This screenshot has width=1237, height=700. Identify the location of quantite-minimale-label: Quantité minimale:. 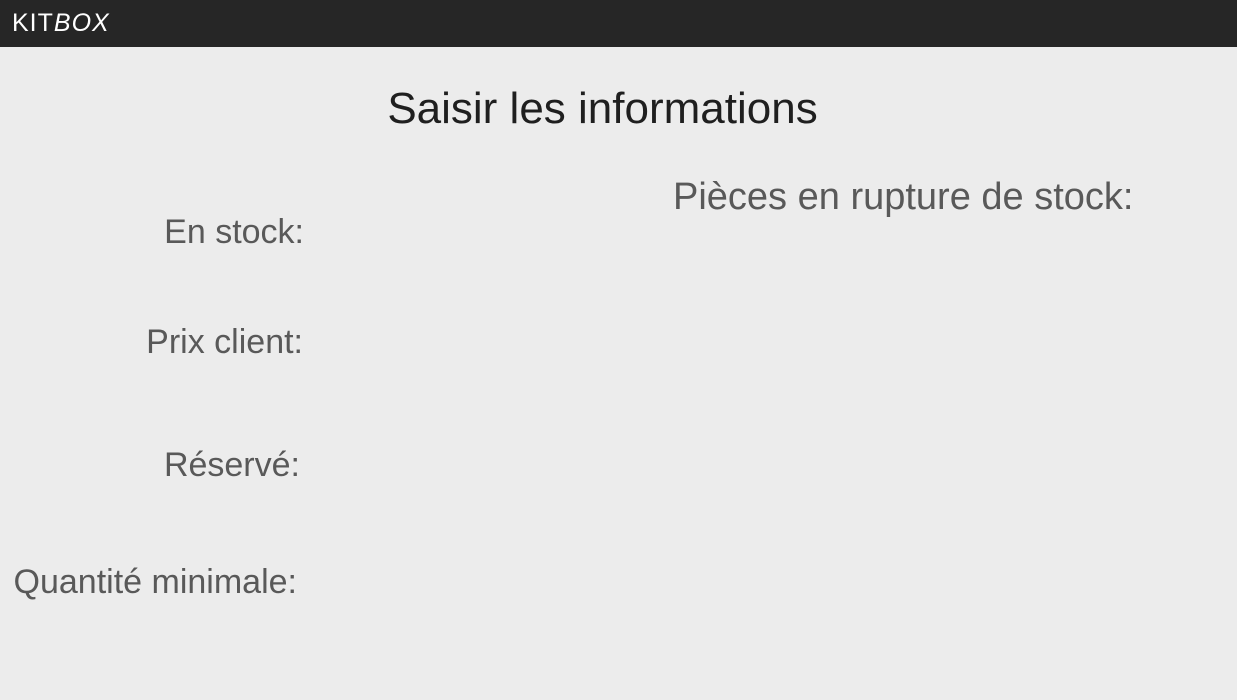
(155, 582).